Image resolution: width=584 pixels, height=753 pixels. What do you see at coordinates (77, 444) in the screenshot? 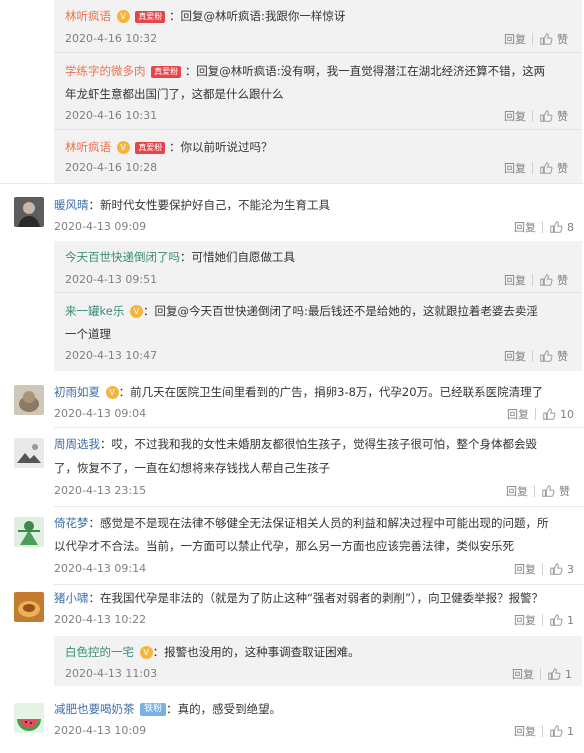
I see `comment-username: 周周选我` at bounding box center [77, 444].